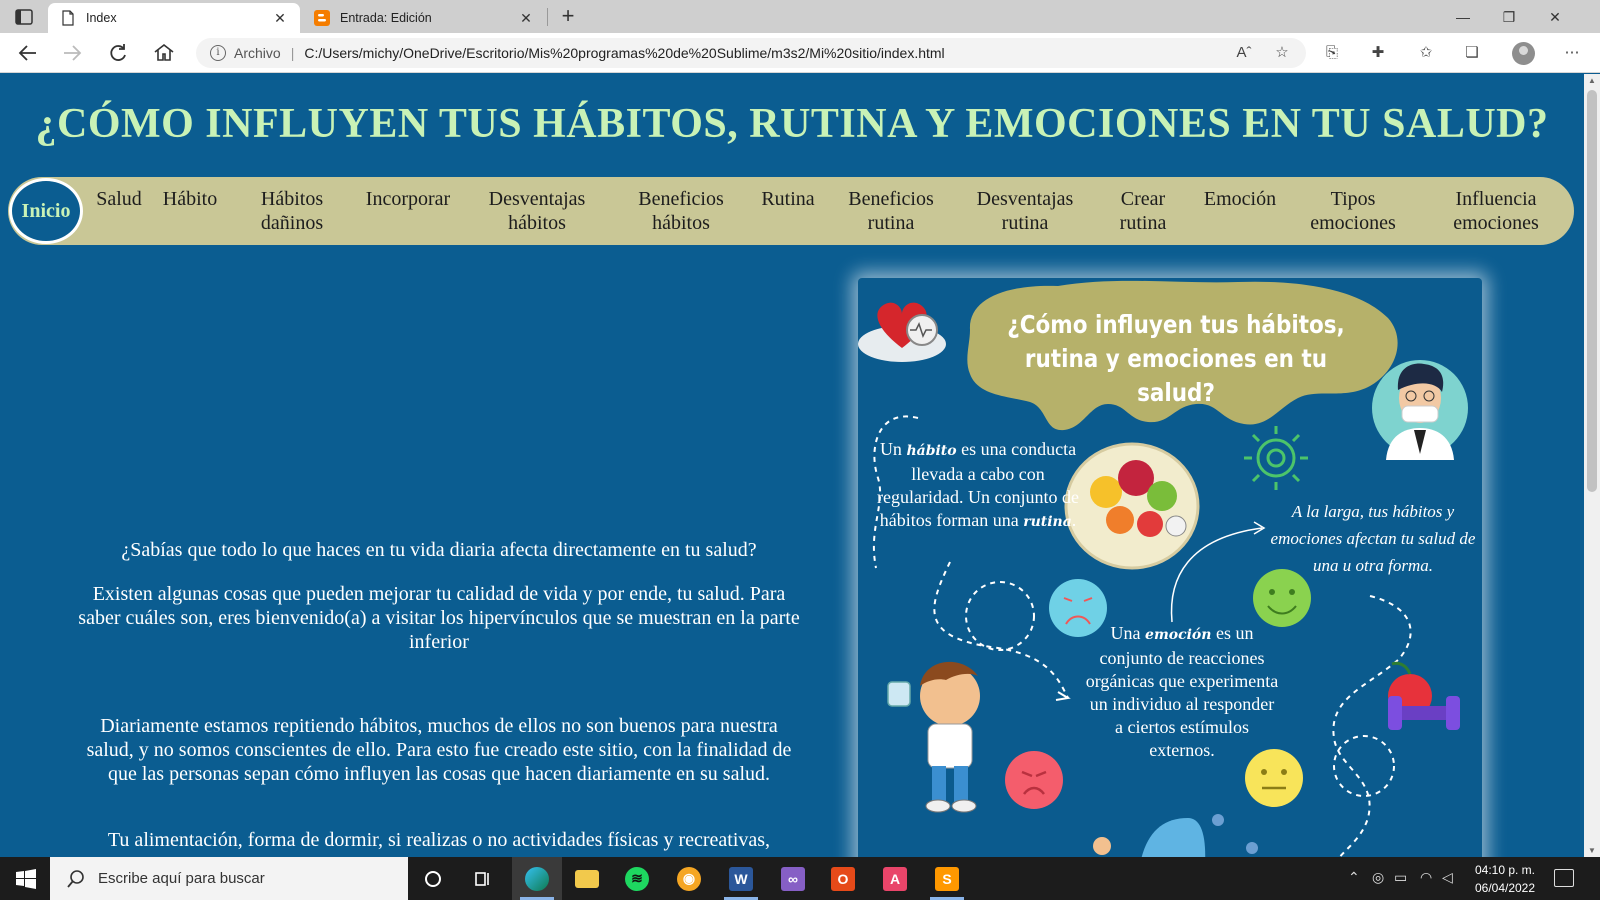 The image size is (1600, 900). Describe the element at coordinates (1564, 878) in the screenshot. I see `notifications-icon` at that location.